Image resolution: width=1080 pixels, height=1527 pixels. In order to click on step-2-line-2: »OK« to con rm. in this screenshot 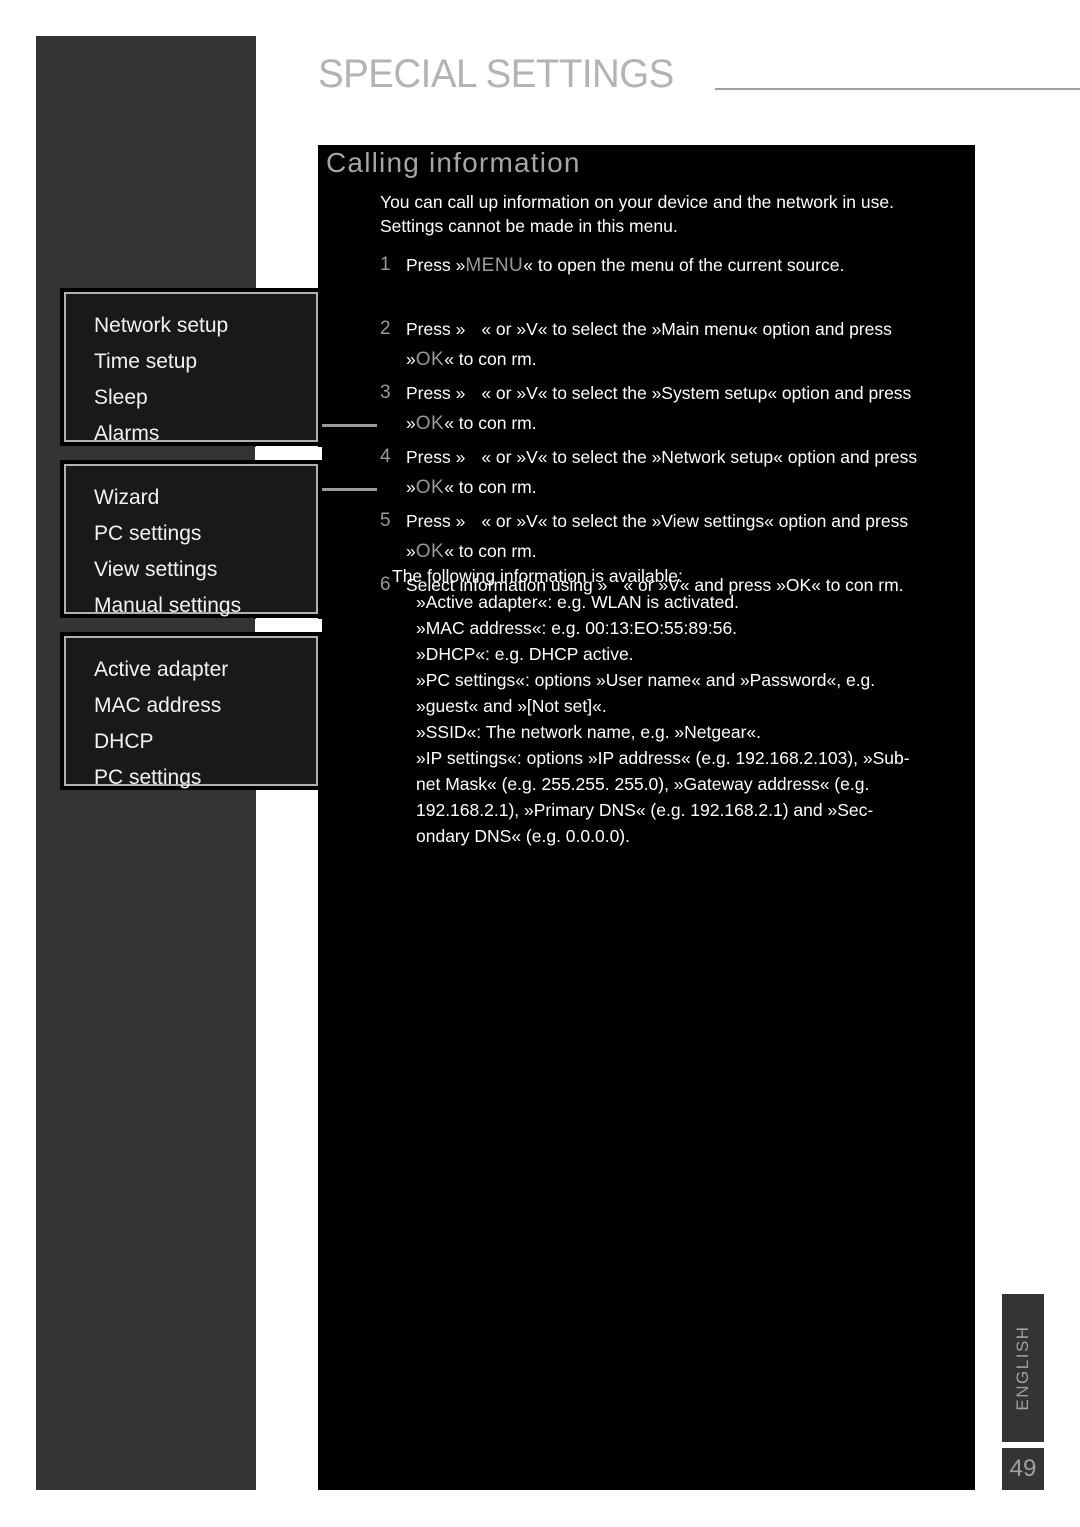, I will do `click(649, 359)`.